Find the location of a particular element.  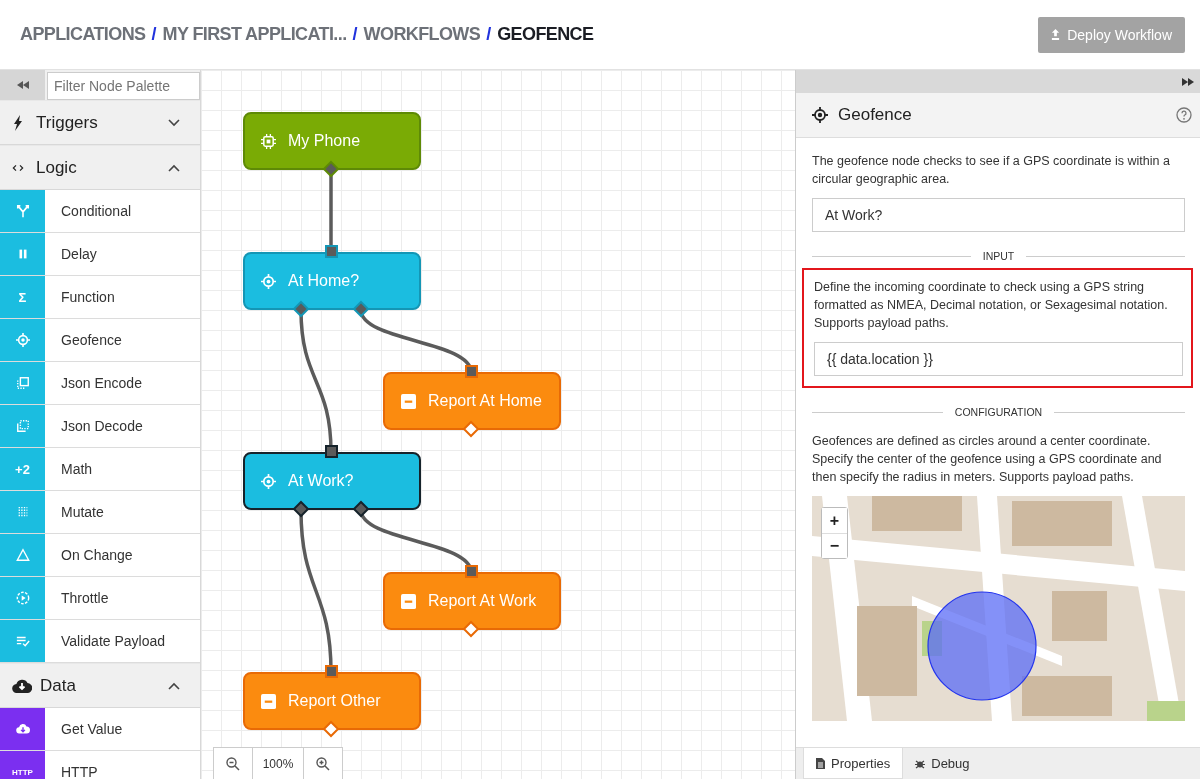

palette-item: On Change is located at coordinates (100, 555).